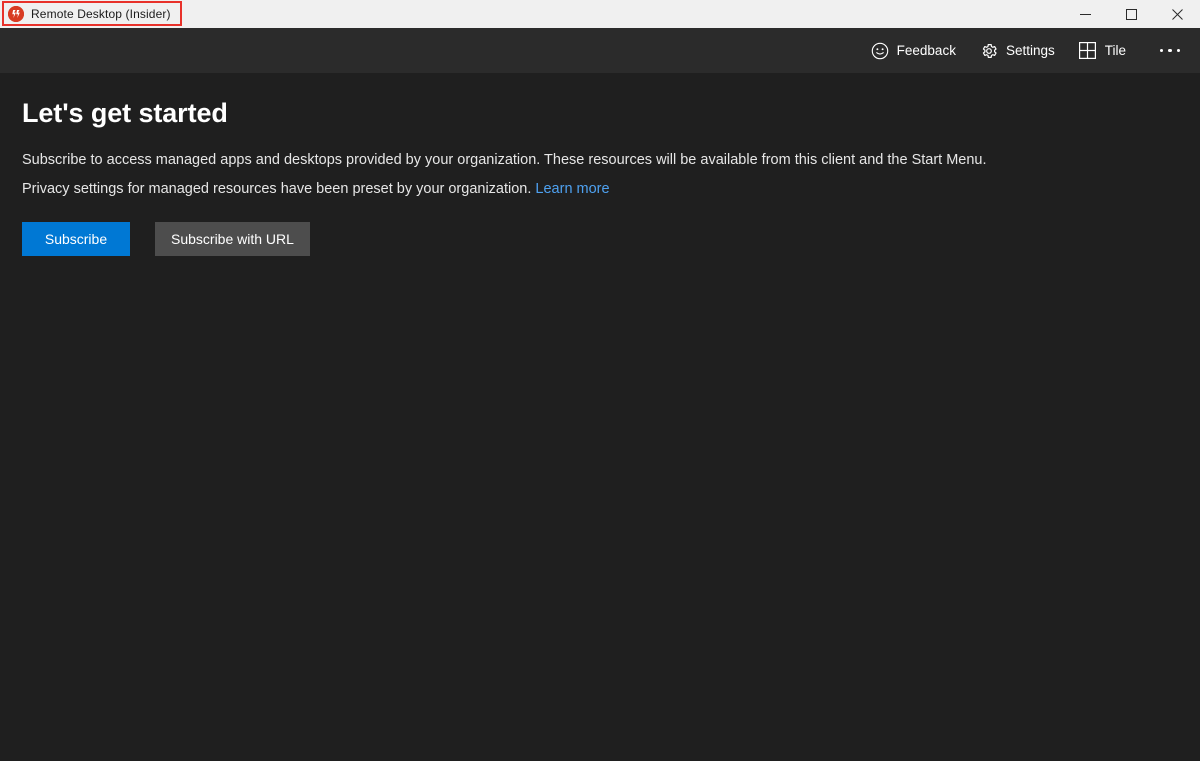 The width and height of the screenshot is (1200, 761). What do you see at coordinates (600, 50) in the screenshot?
I see `app-toolbar: Feedback Settings Tile` at bounding box center [600, 50].